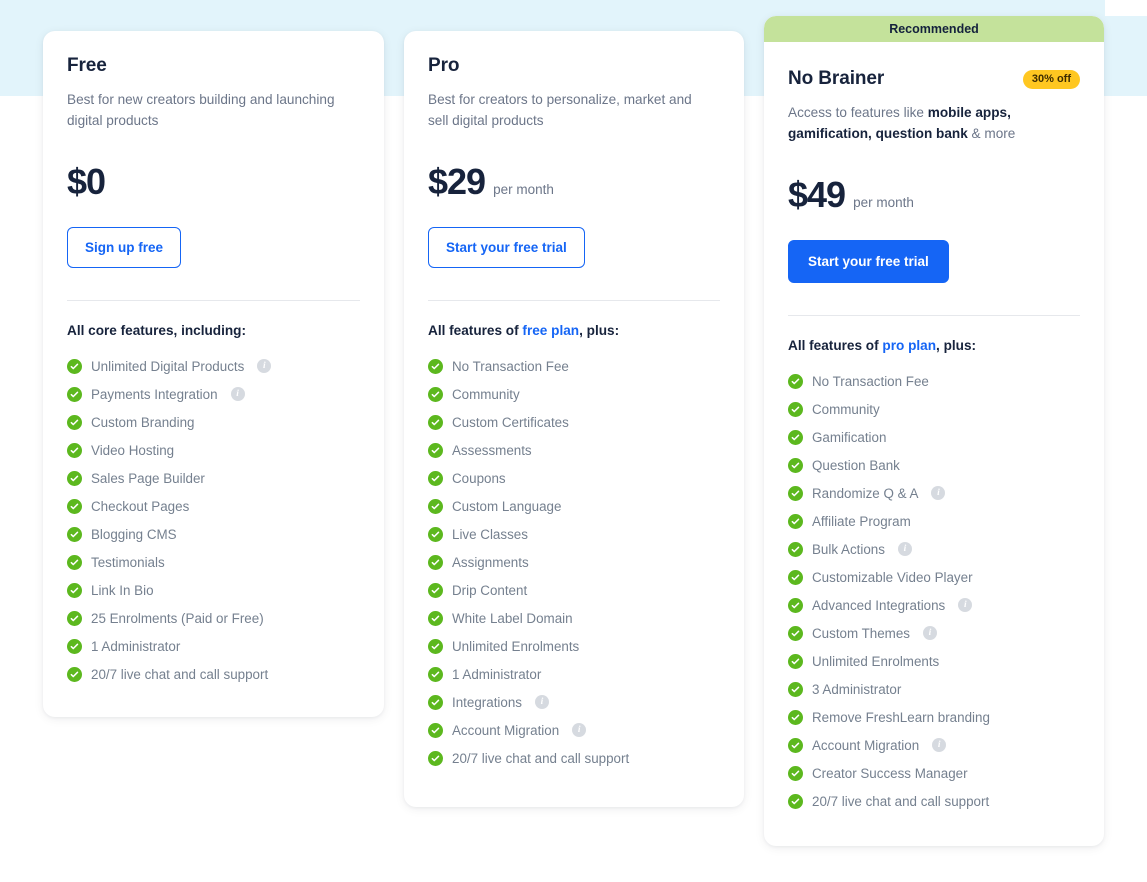 The width and height of the screenshot is (1147, 882). Describe the element at coordinates (213, 301) in the screenshot. I see `card-divider-free` at that location.